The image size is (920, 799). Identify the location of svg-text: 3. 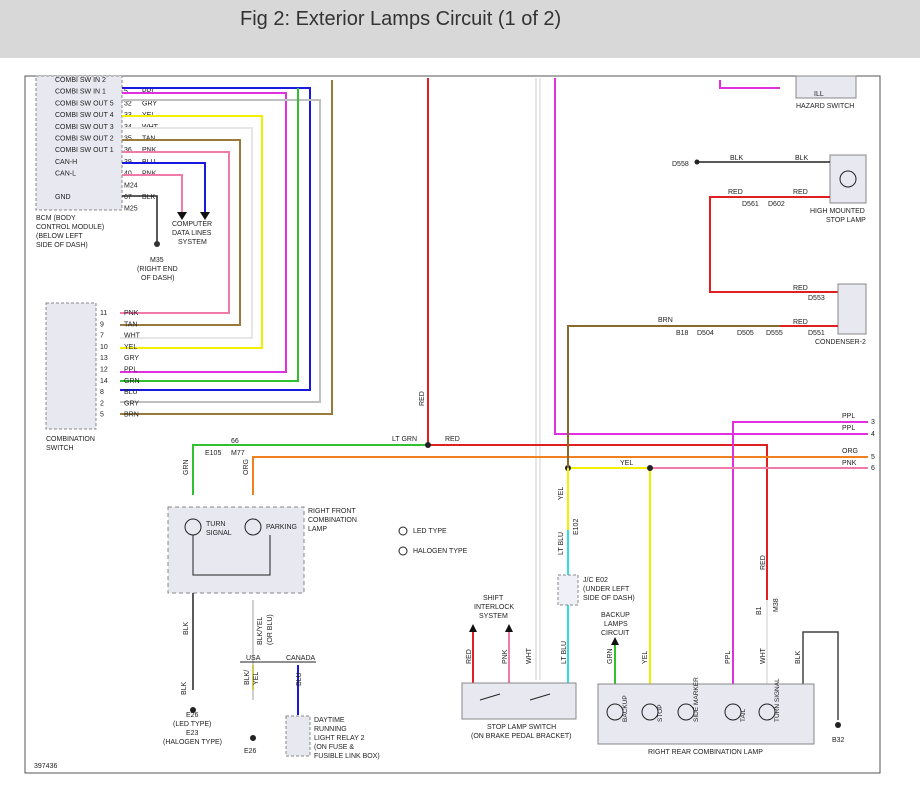
(873, 422).